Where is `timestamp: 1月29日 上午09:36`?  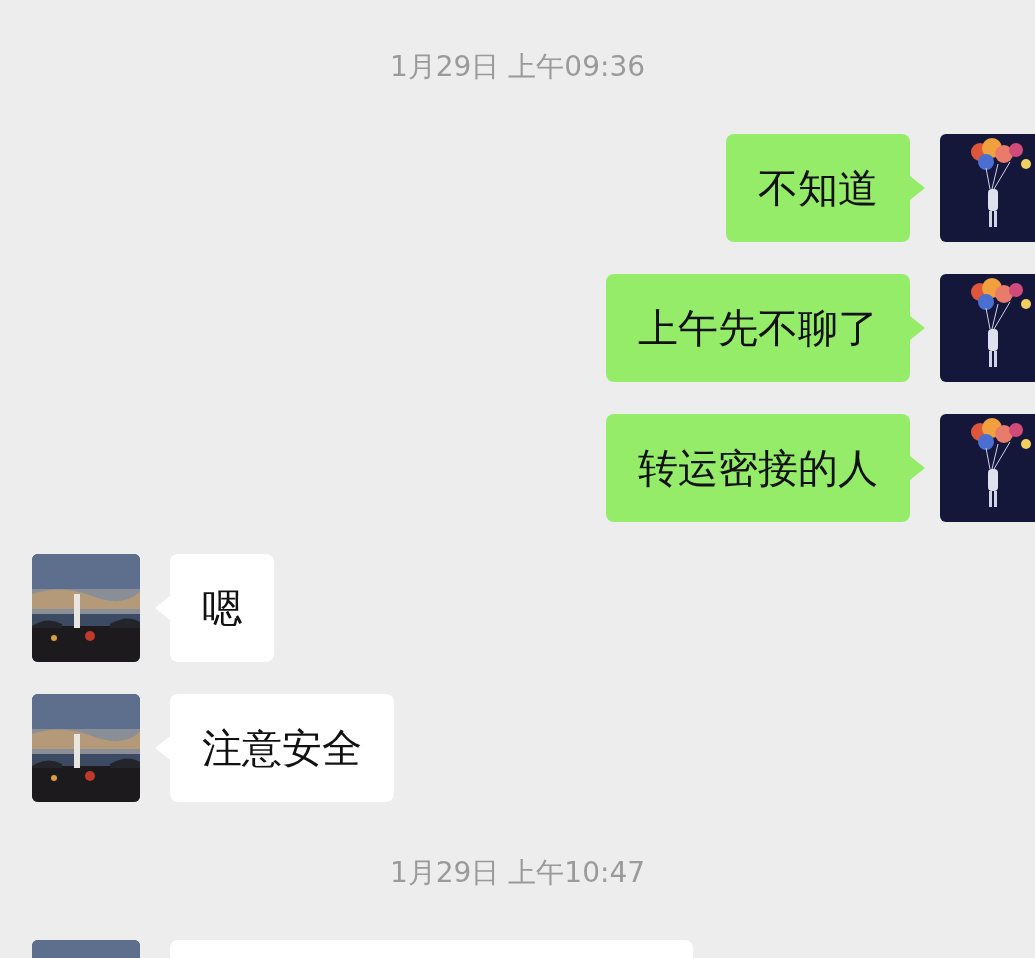 timestamp: 1月29日 上午09:36 is located at coordinates (517, 67).